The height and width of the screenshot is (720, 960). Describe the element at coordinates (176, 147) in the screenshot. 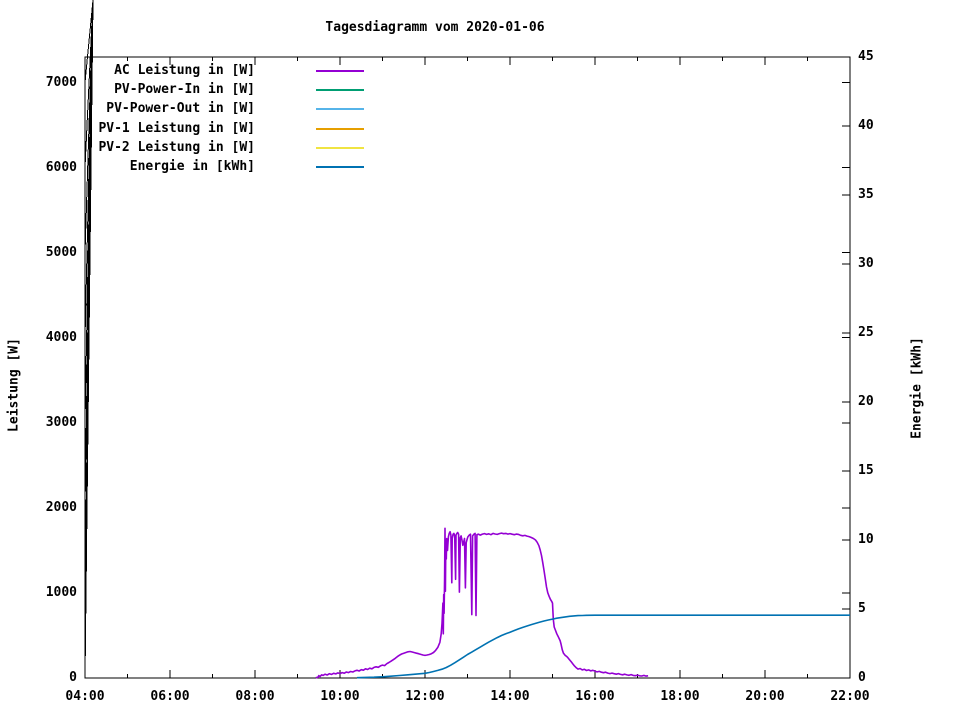

I see `legend-label: PV-2 Leistung in [W]` at that location.